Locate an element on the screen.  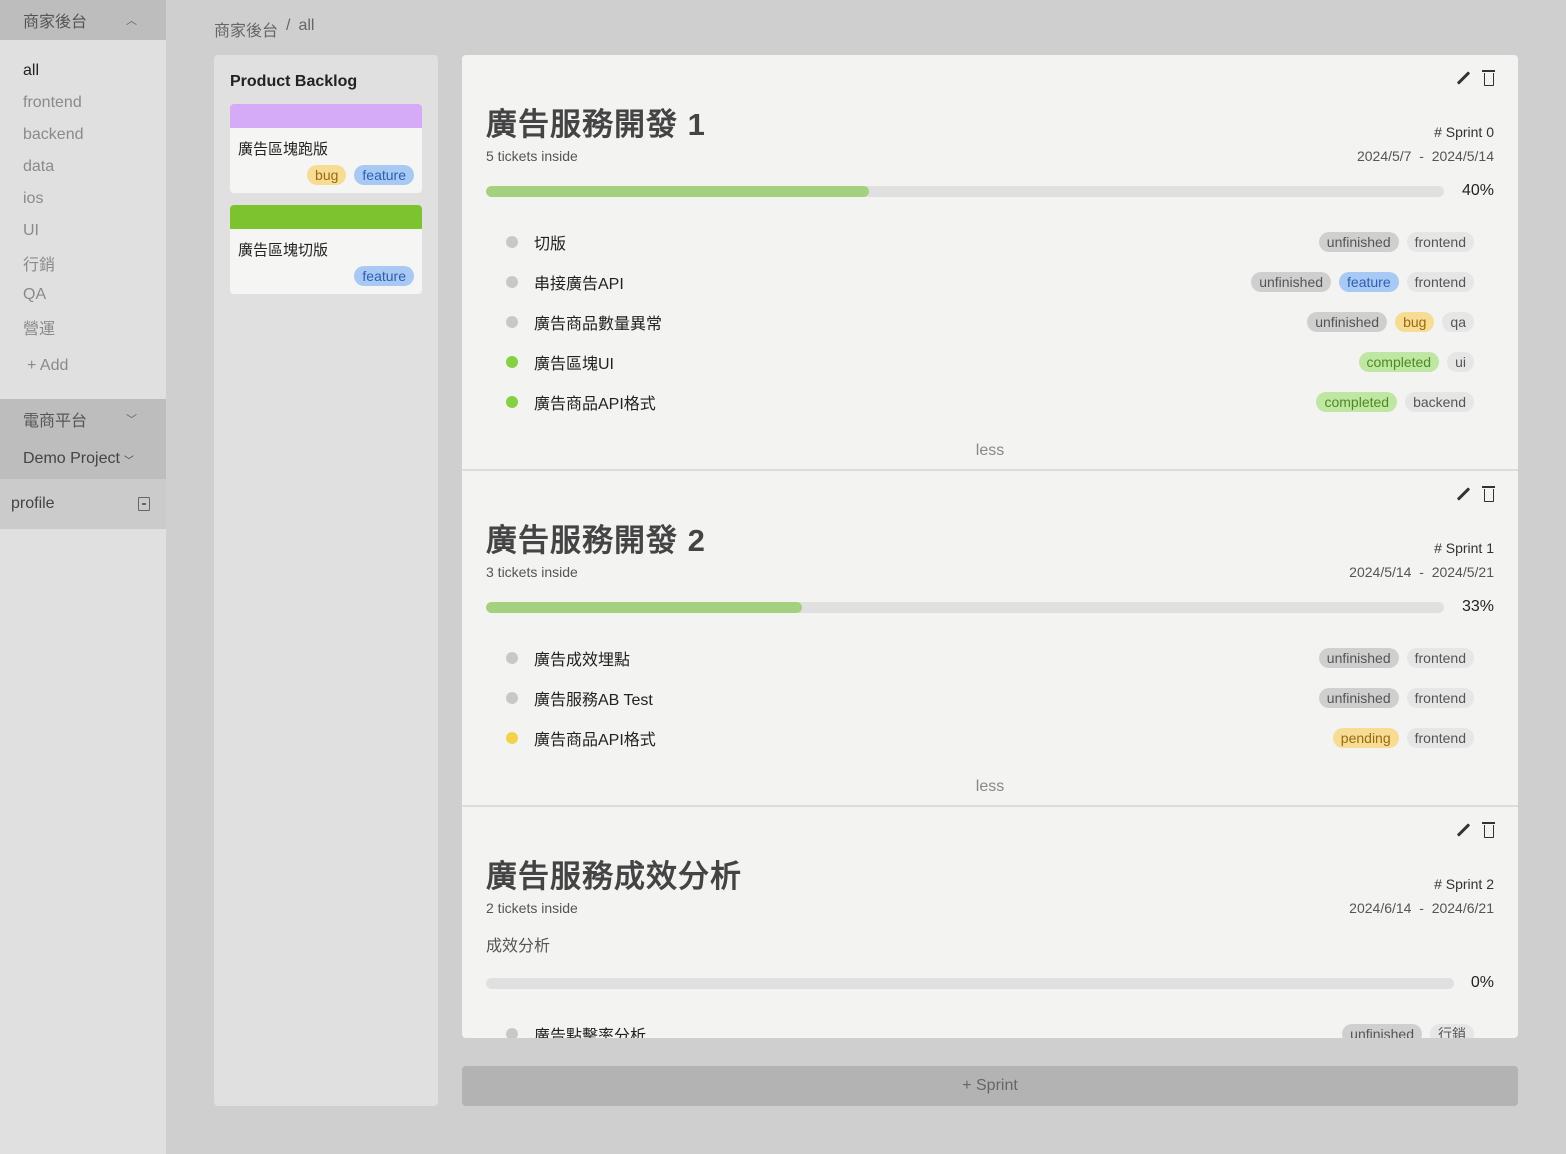
project-demo: Demo Project ﹀ is located at coordinates (83, 459).